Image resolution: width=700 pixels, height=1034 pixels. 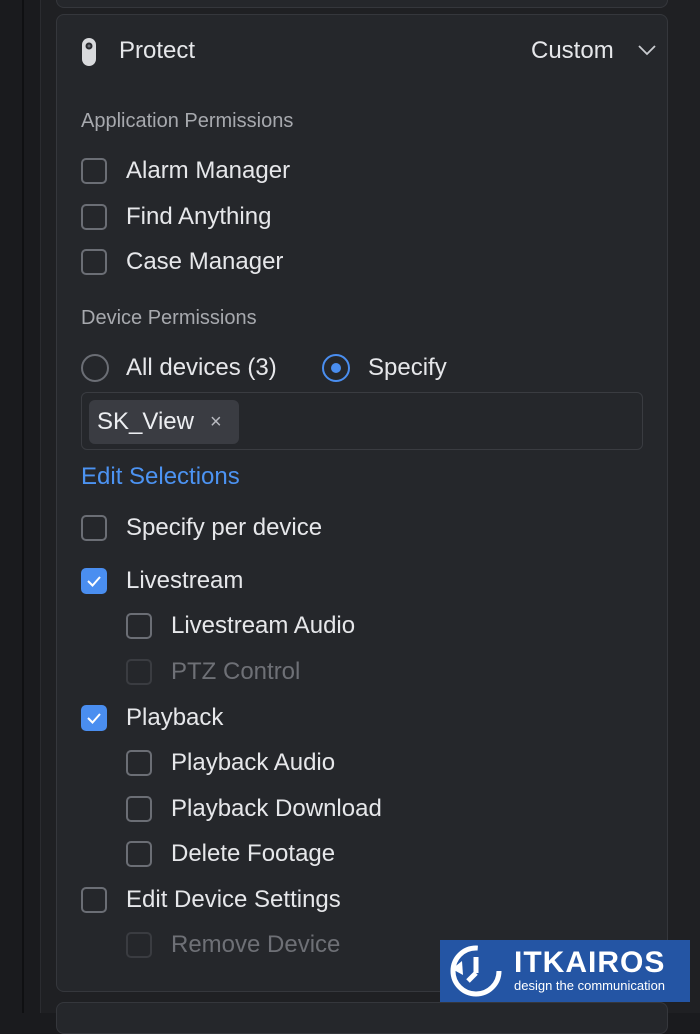 What do you see at coordinates (362, 4) in the screenshot?
I see `previous-app-card` at bounding box center [362, 4].